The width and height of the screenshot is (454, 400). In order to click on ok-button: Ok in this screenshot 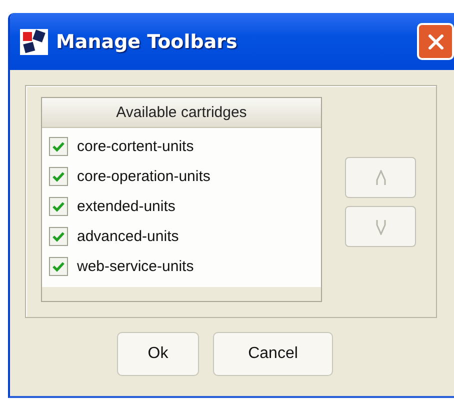, I will do `click(158, 354)`.